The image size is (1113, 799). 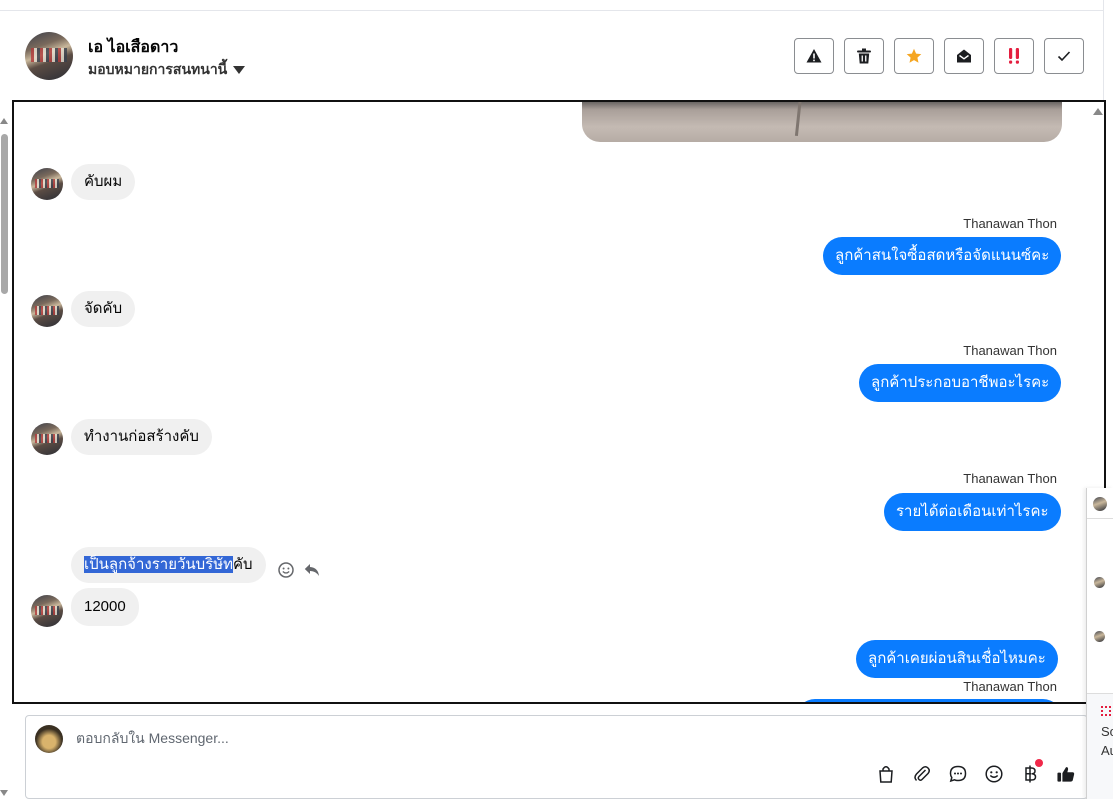 I want to click on outgoing-message: รายได้ต่อเดือนเท่าไรคะ, so click(x=972, y=512).